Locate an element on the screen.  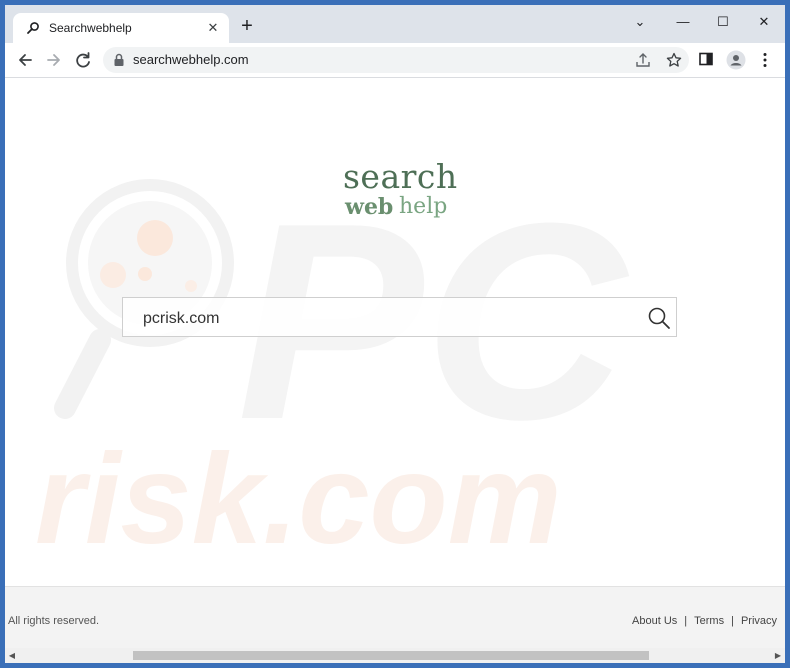
reload-icon is located at coordinates (83, 60).